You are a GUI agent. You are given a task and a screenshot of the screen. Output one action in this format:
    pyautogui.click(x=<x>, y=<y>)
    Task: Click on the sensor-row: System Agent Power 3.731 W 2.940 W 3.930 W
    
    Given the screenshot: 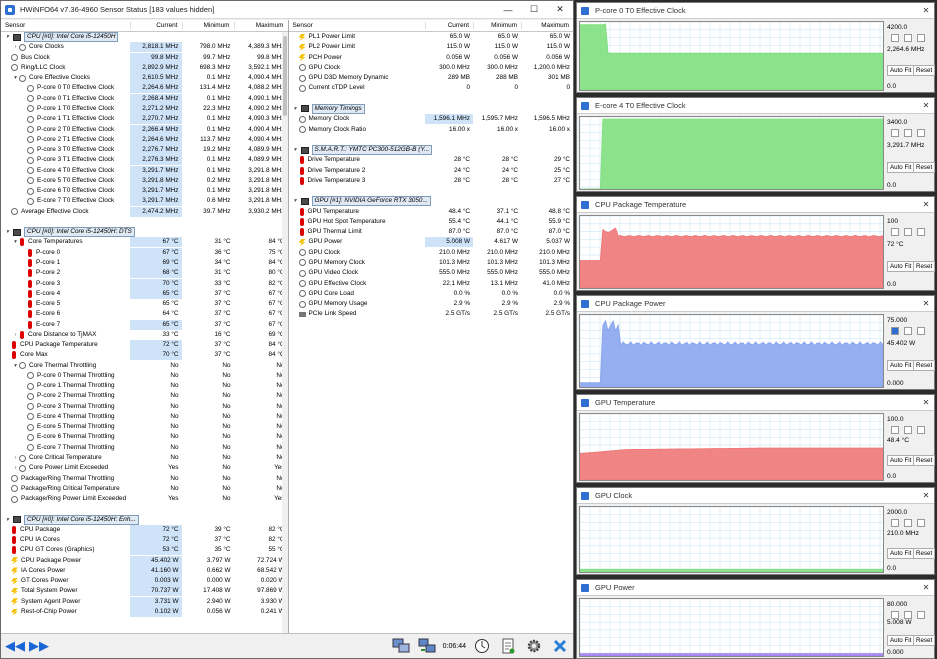 What is the action you would take?
    pyautogui.click(x=144, y=601)
    